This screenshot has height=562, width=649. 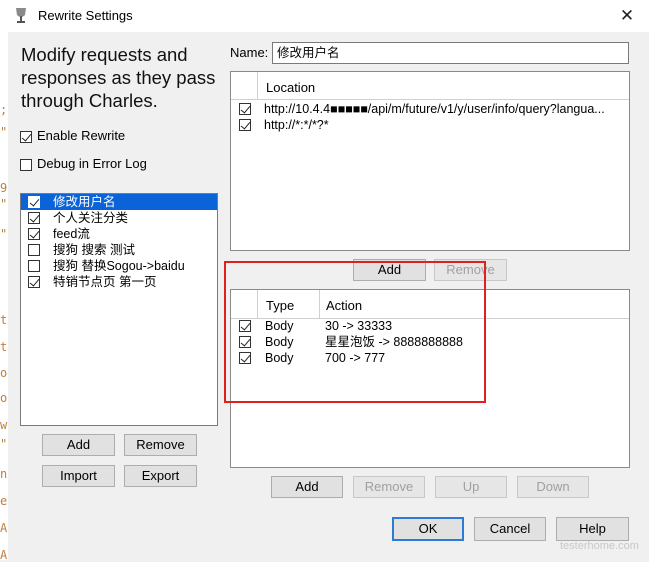 What do you see at coordinates (160, 445) in the screenshot?
I see `remove-rule-button: Remove` at bounding box center [160, 445].